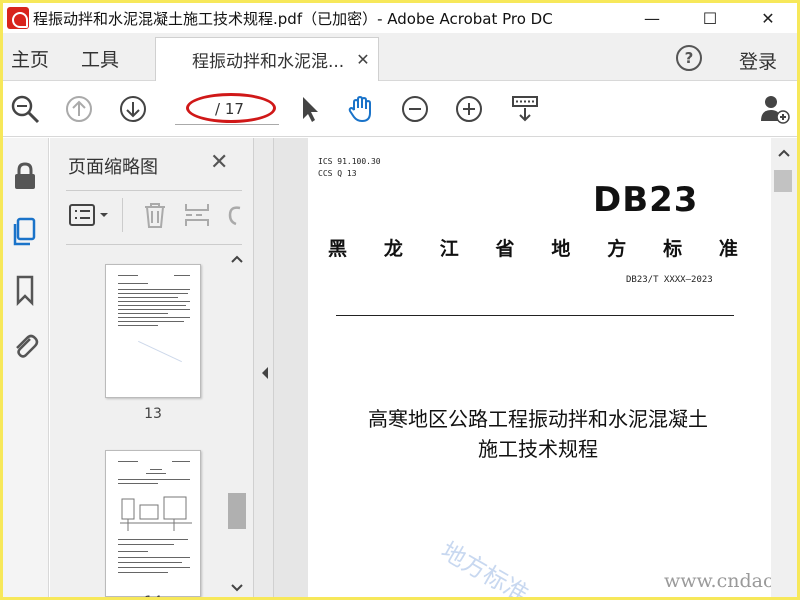  I want to click on home-tab: 主页, so click(30, 58).